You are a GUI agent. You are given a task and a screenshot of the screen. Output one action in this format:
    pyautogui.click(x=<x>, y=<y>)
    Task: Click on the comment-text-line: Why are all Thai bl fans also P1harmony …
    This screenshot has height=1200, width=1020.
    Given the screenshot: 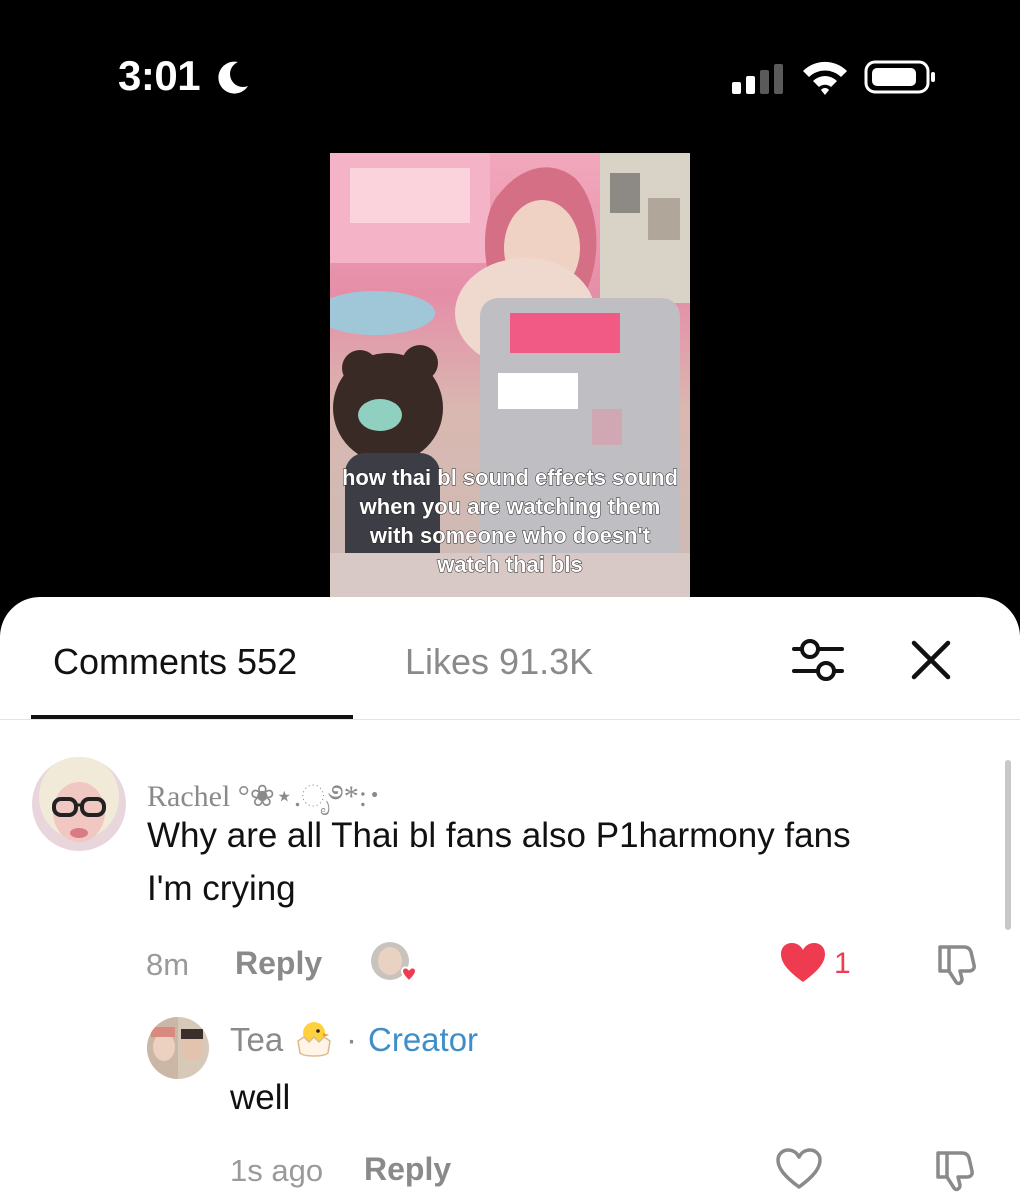 What is the action you would take?
    pyautogui.click(x=499, y=835)
    